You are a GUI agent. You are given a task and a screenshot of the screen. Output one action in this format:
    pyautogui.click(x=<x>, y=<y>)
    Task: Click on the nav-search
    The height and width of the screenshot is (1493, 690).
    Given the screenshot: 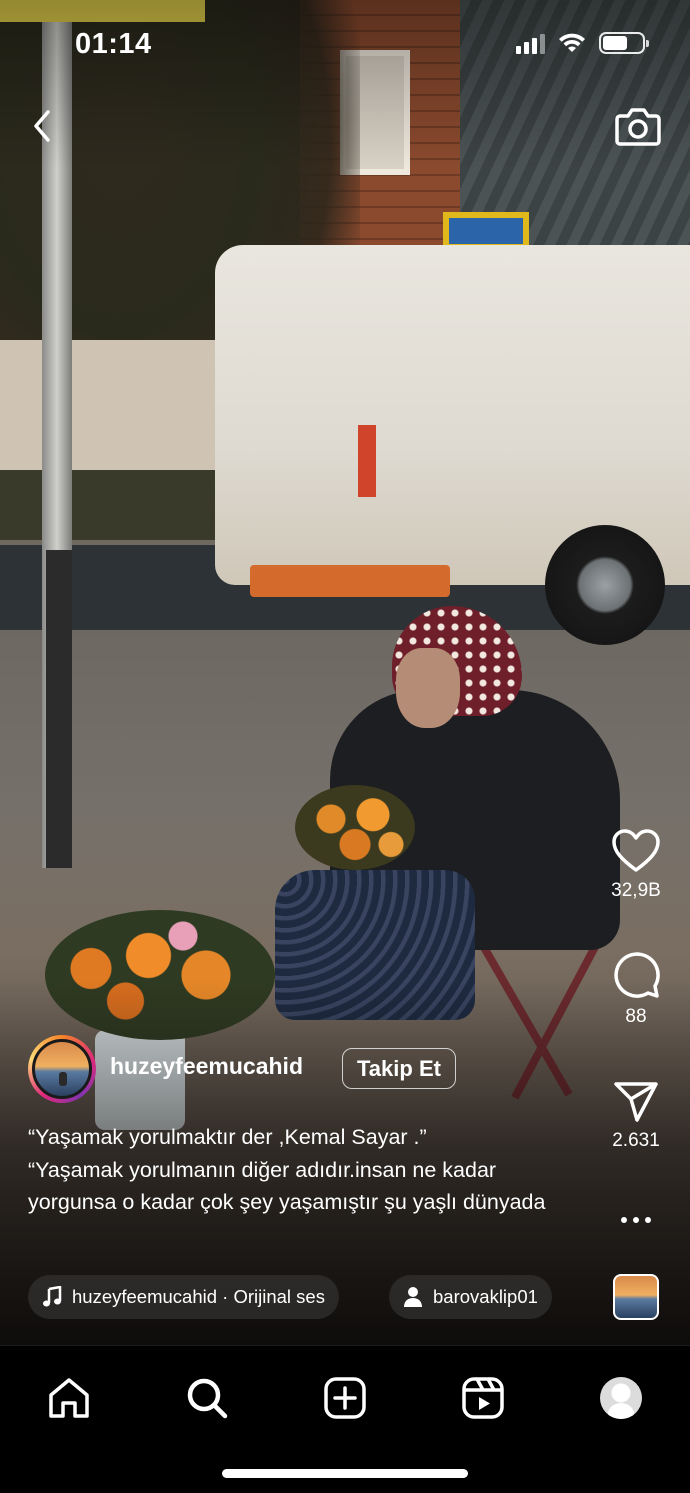 What is the action you would take?
    pyautogui.click(x=207, y=1398)
    